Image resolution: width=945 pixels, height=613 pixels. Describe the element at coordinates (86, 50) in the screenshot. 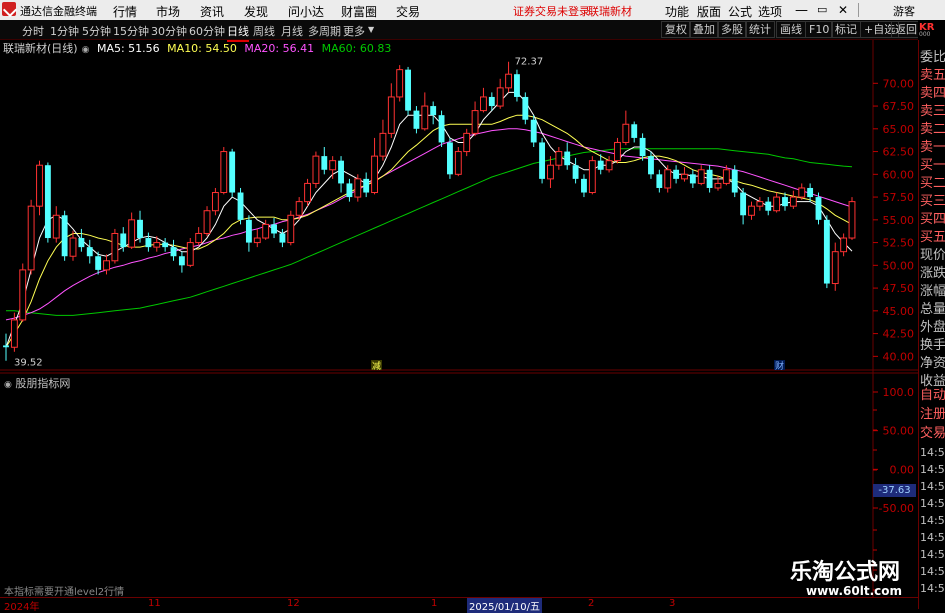

I see `settings-dropdown-icon: ◉` at that location.